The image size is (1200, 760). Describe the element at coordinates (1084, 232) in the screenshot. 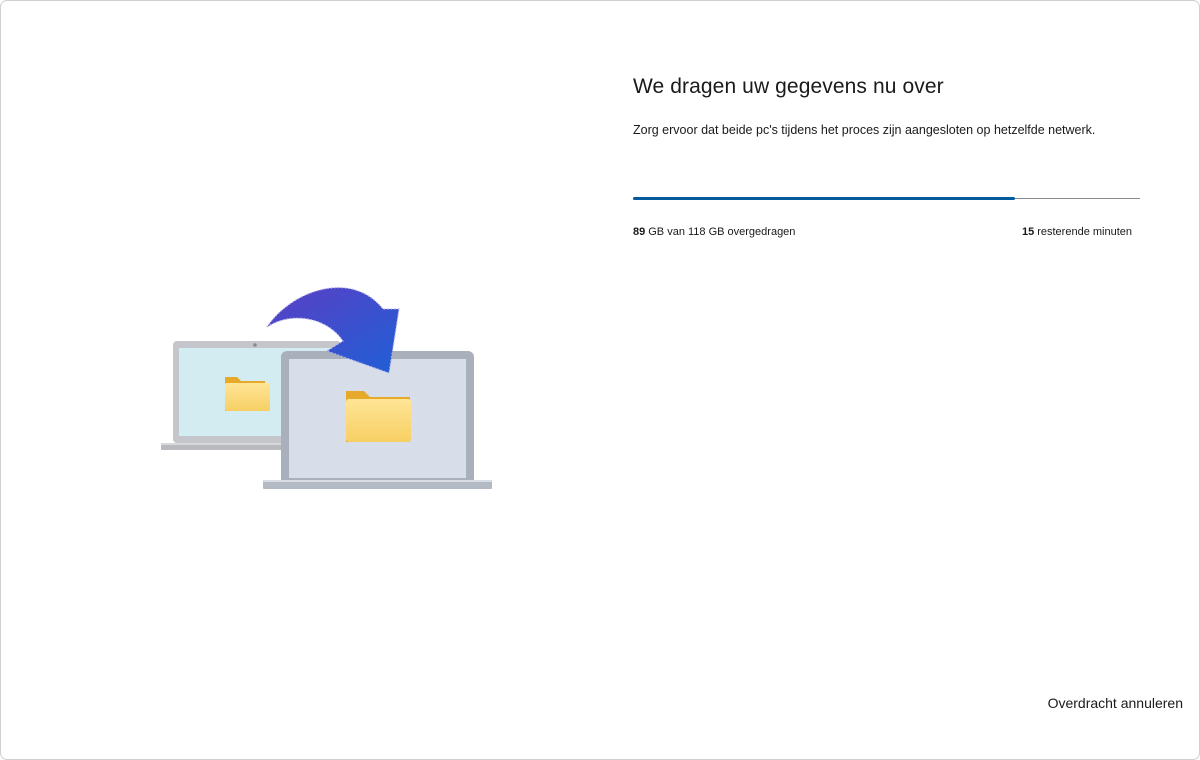

I see `remaining-label: resterende minuten` at that location.